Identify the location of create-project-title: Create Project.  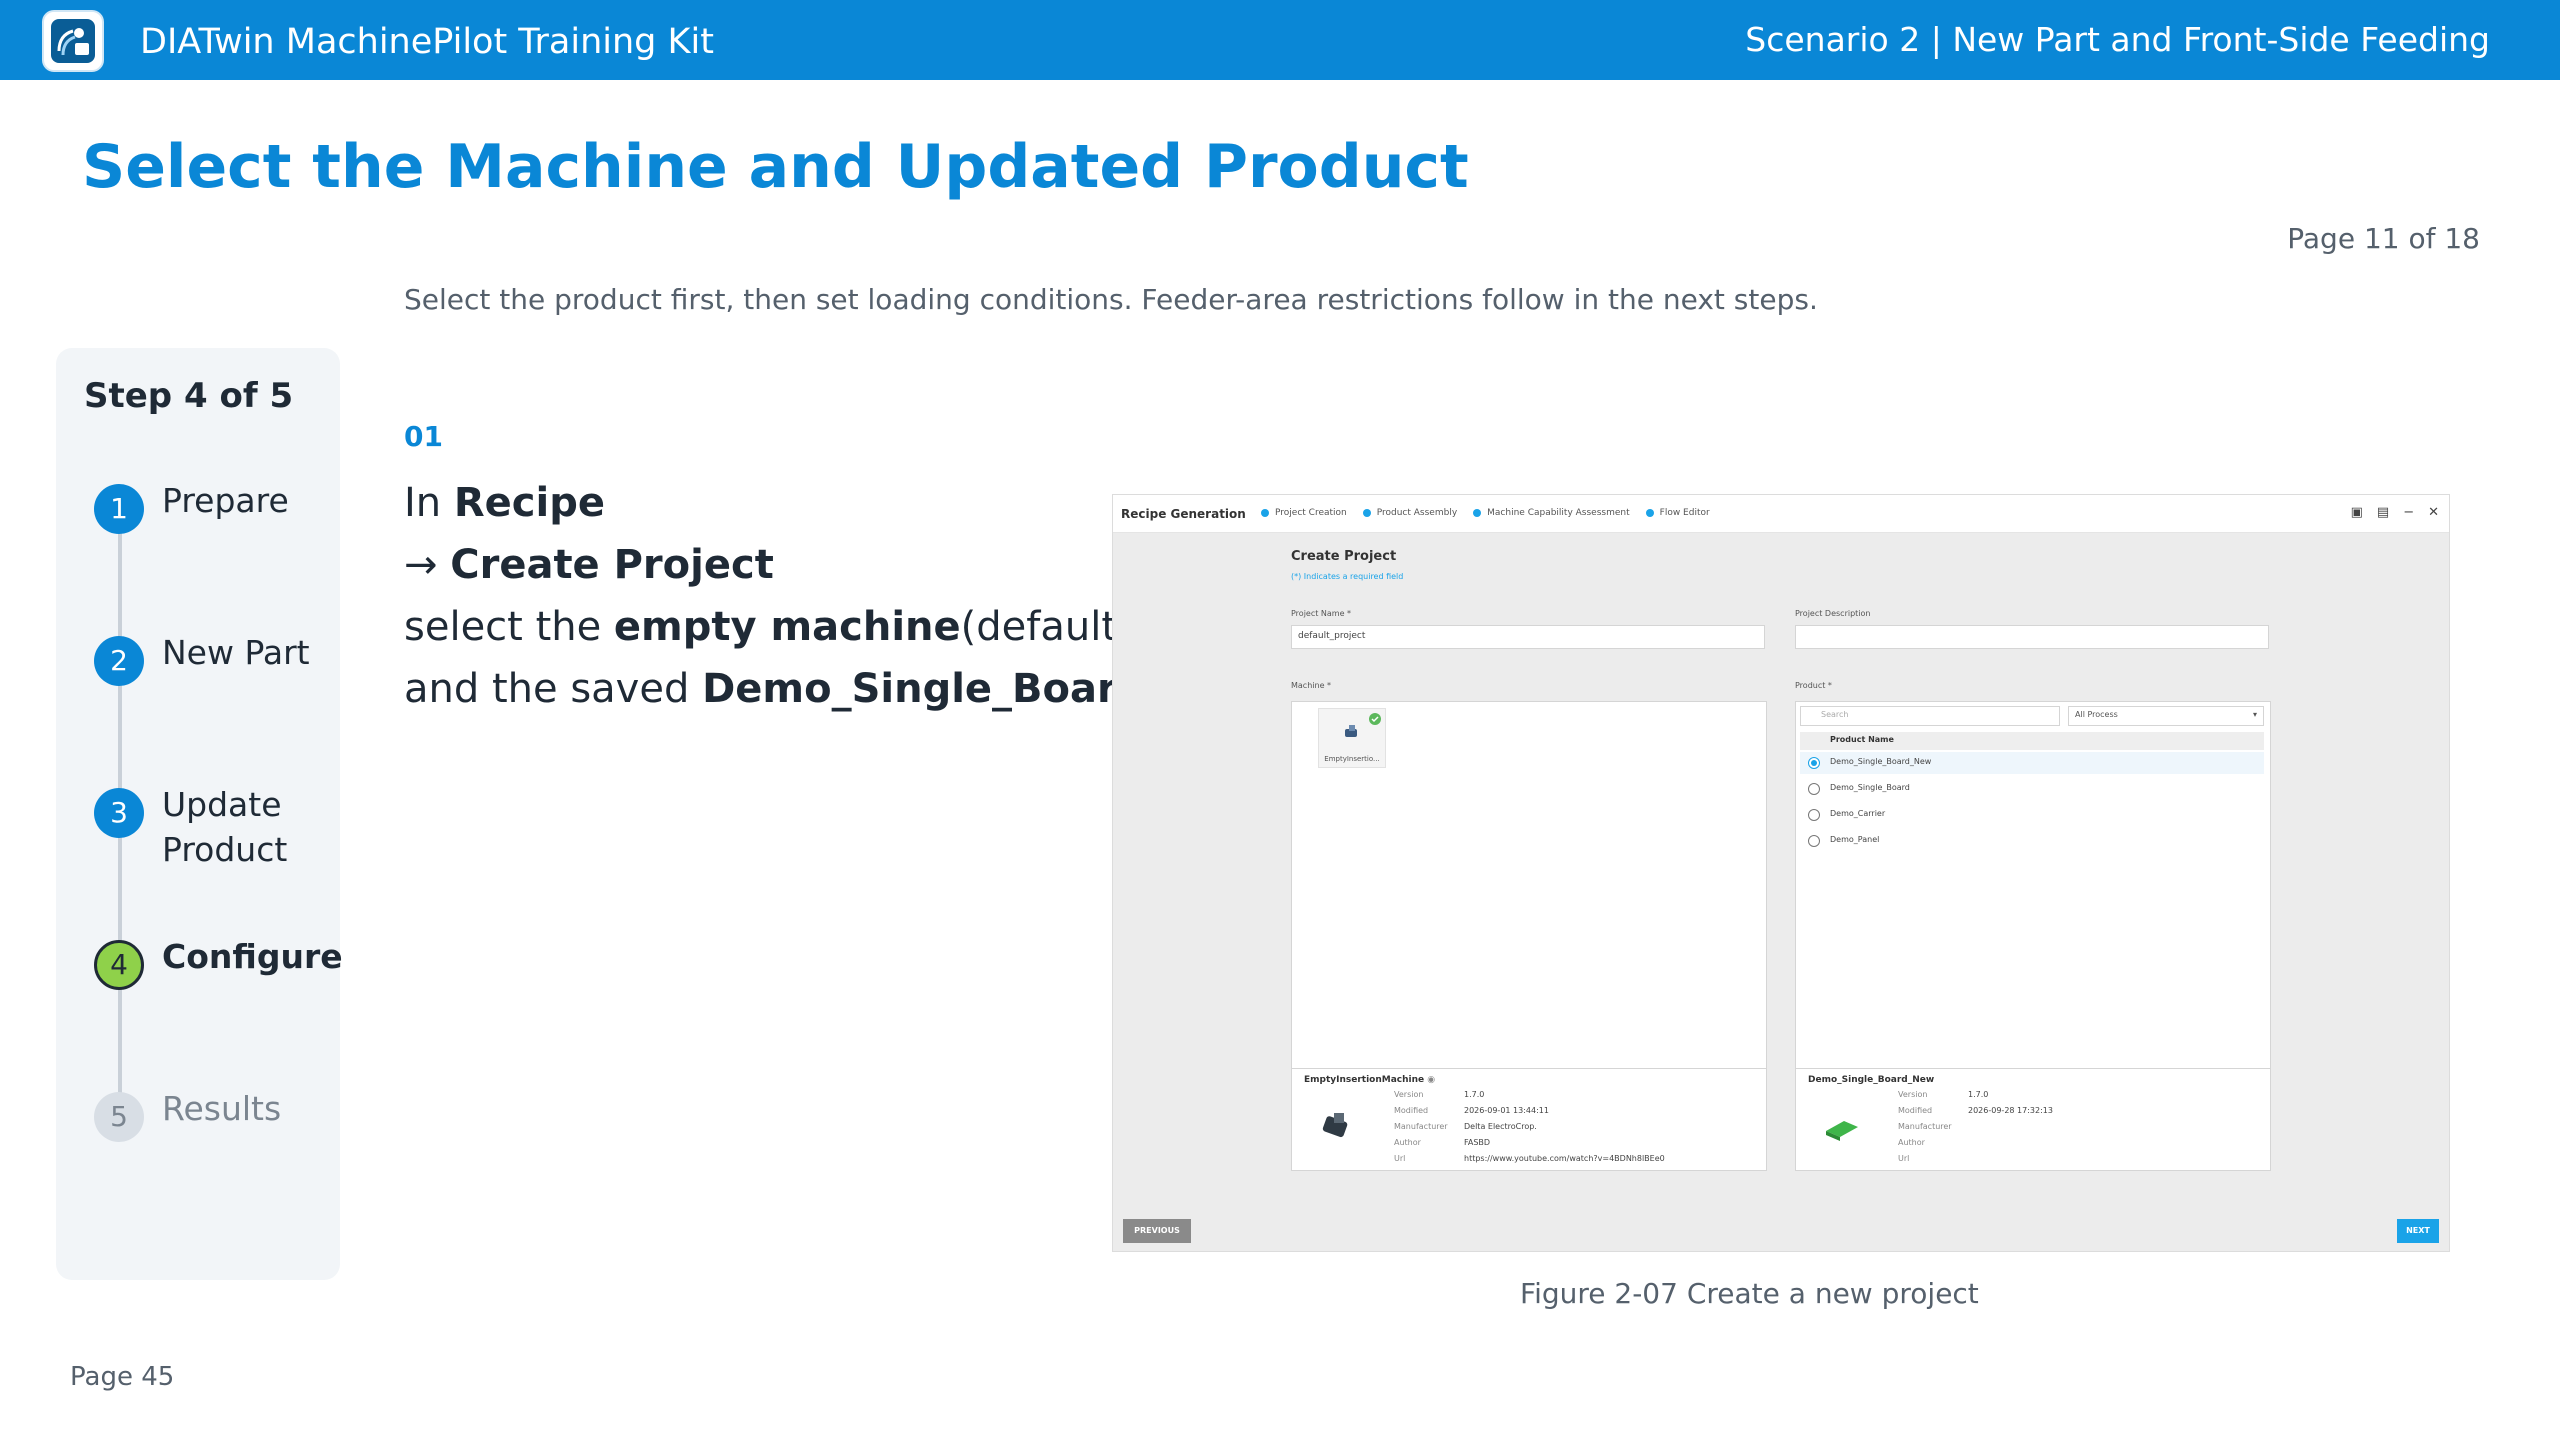
(1344, 556).